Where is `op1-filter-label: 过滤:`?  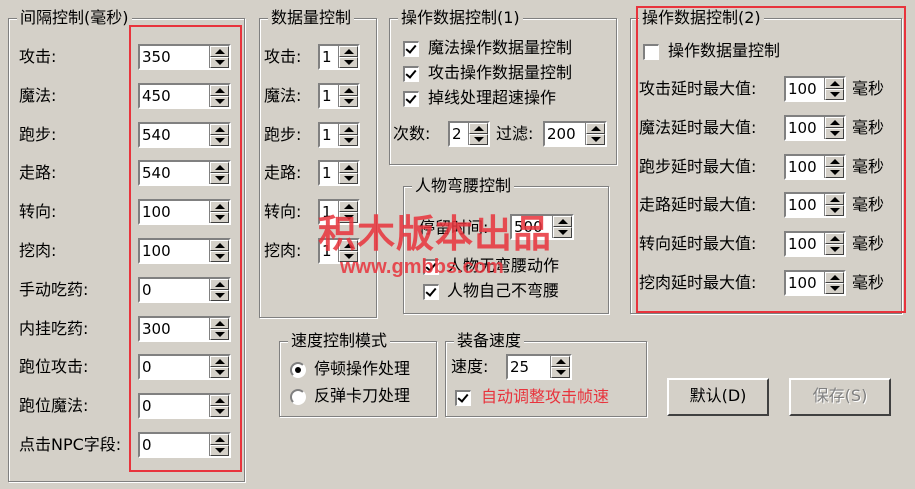 op1-filter-label: 过滤: is located at coordinates (515, 133).